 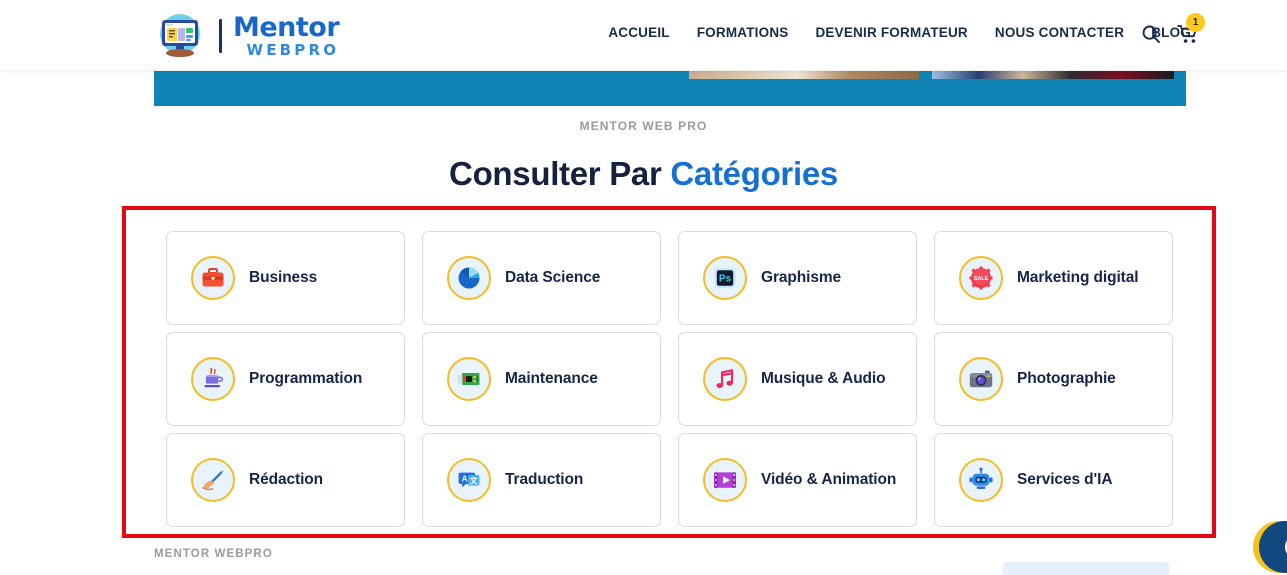 I want to click on category-card-services-ia: Services d'IA, so click(x=1053, y=480).